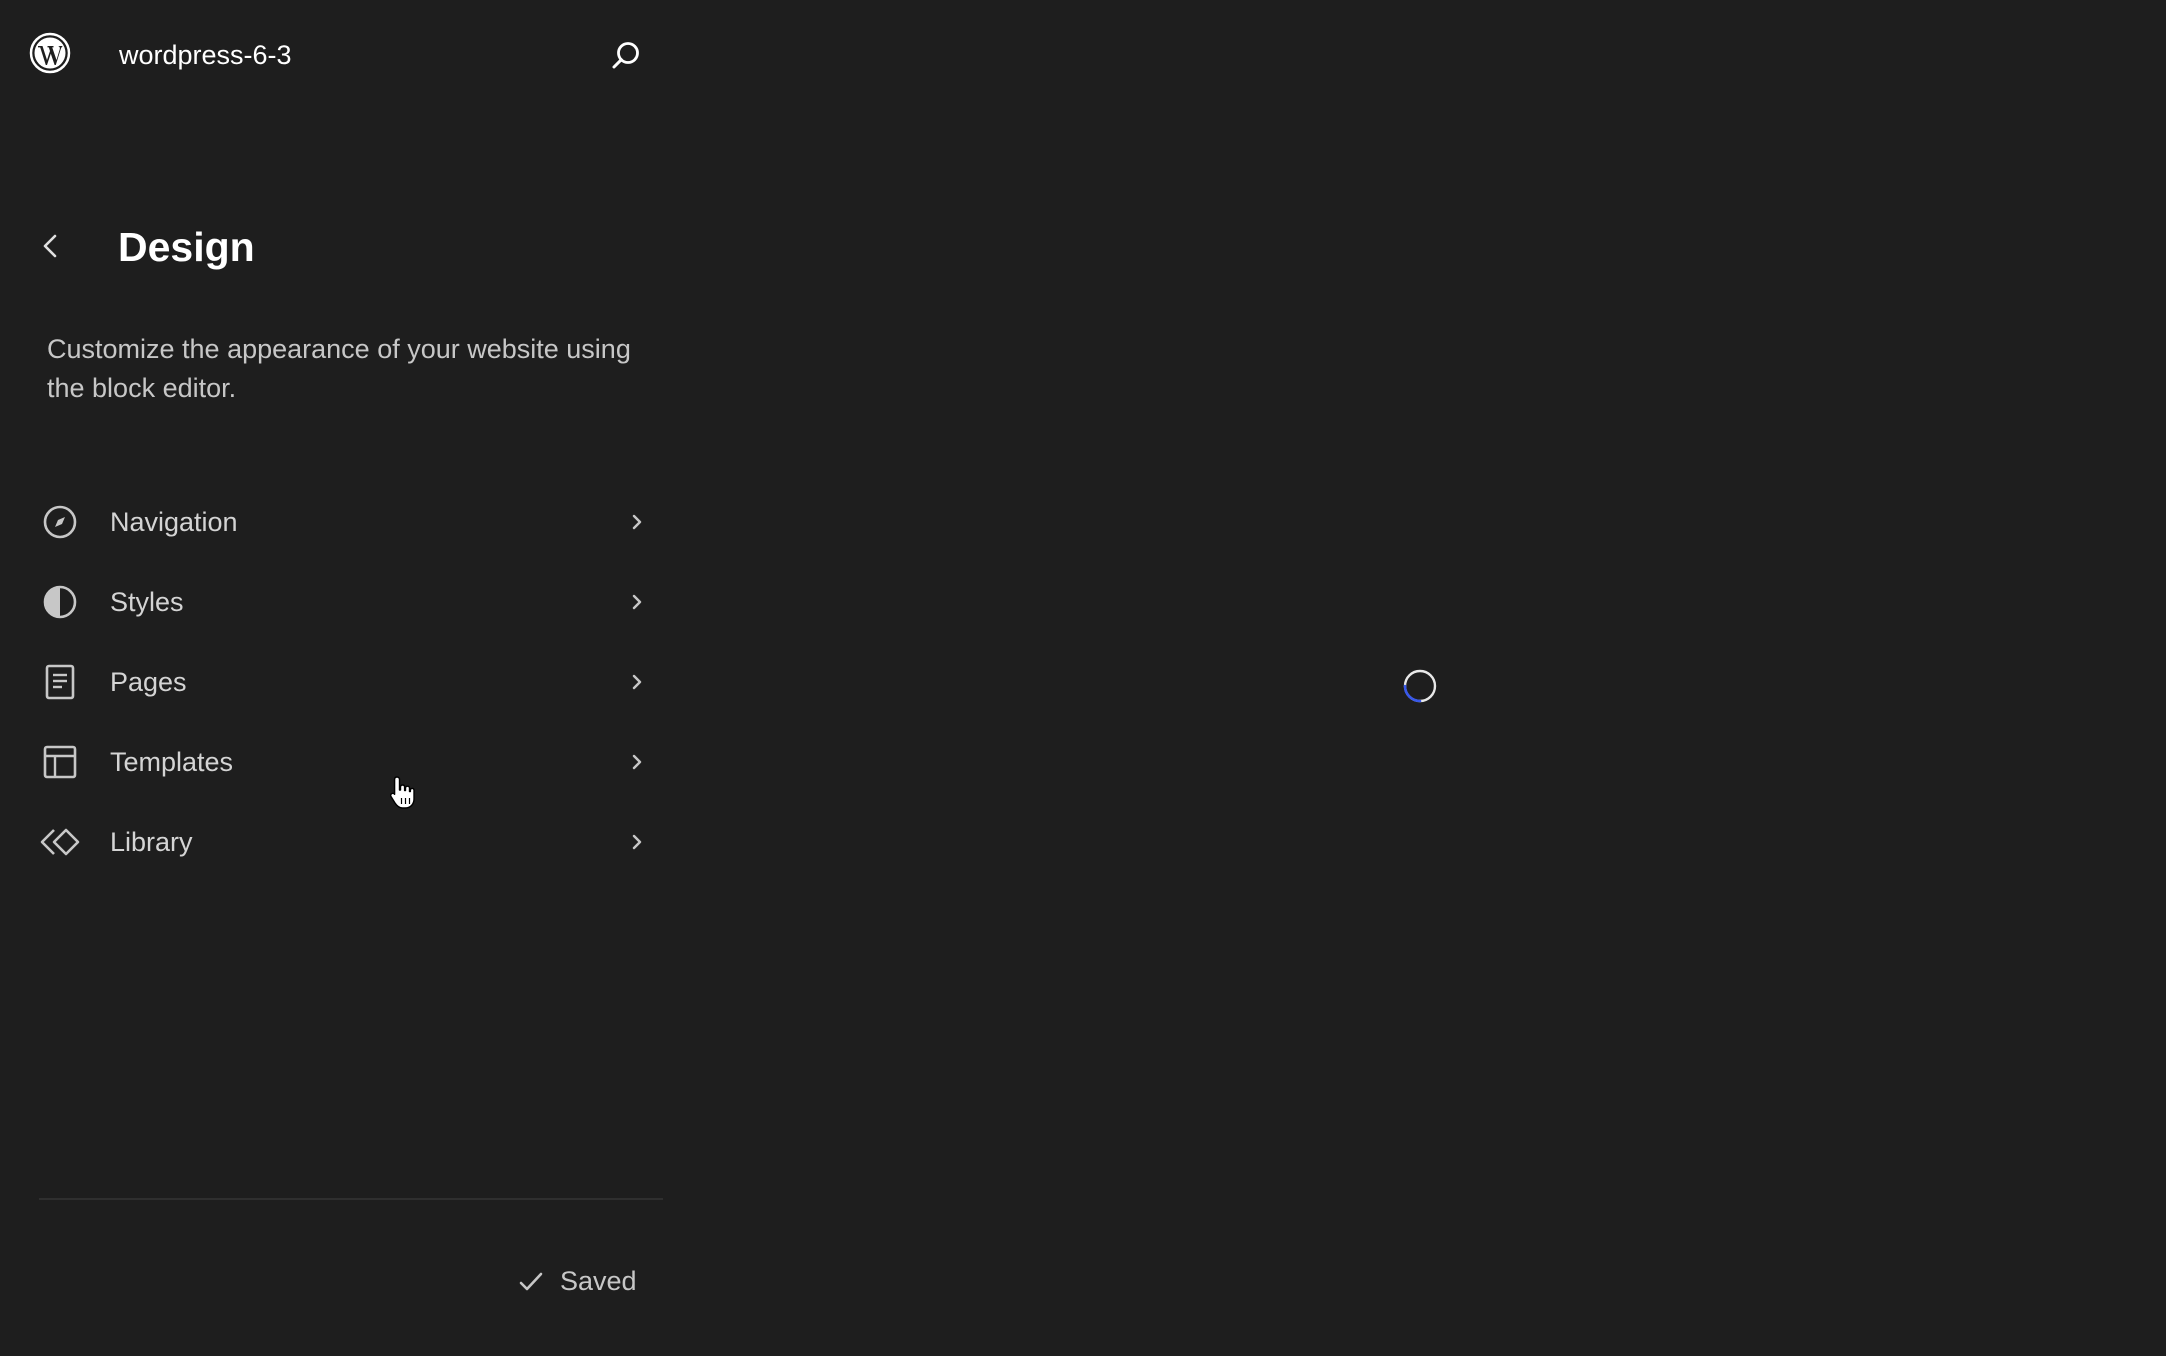 The height and width of the screenshot is (1356, 2166). Describe the element at coordinates (345, 762) in the screenshot. I see `menu-item-templates: Templates` at that location.